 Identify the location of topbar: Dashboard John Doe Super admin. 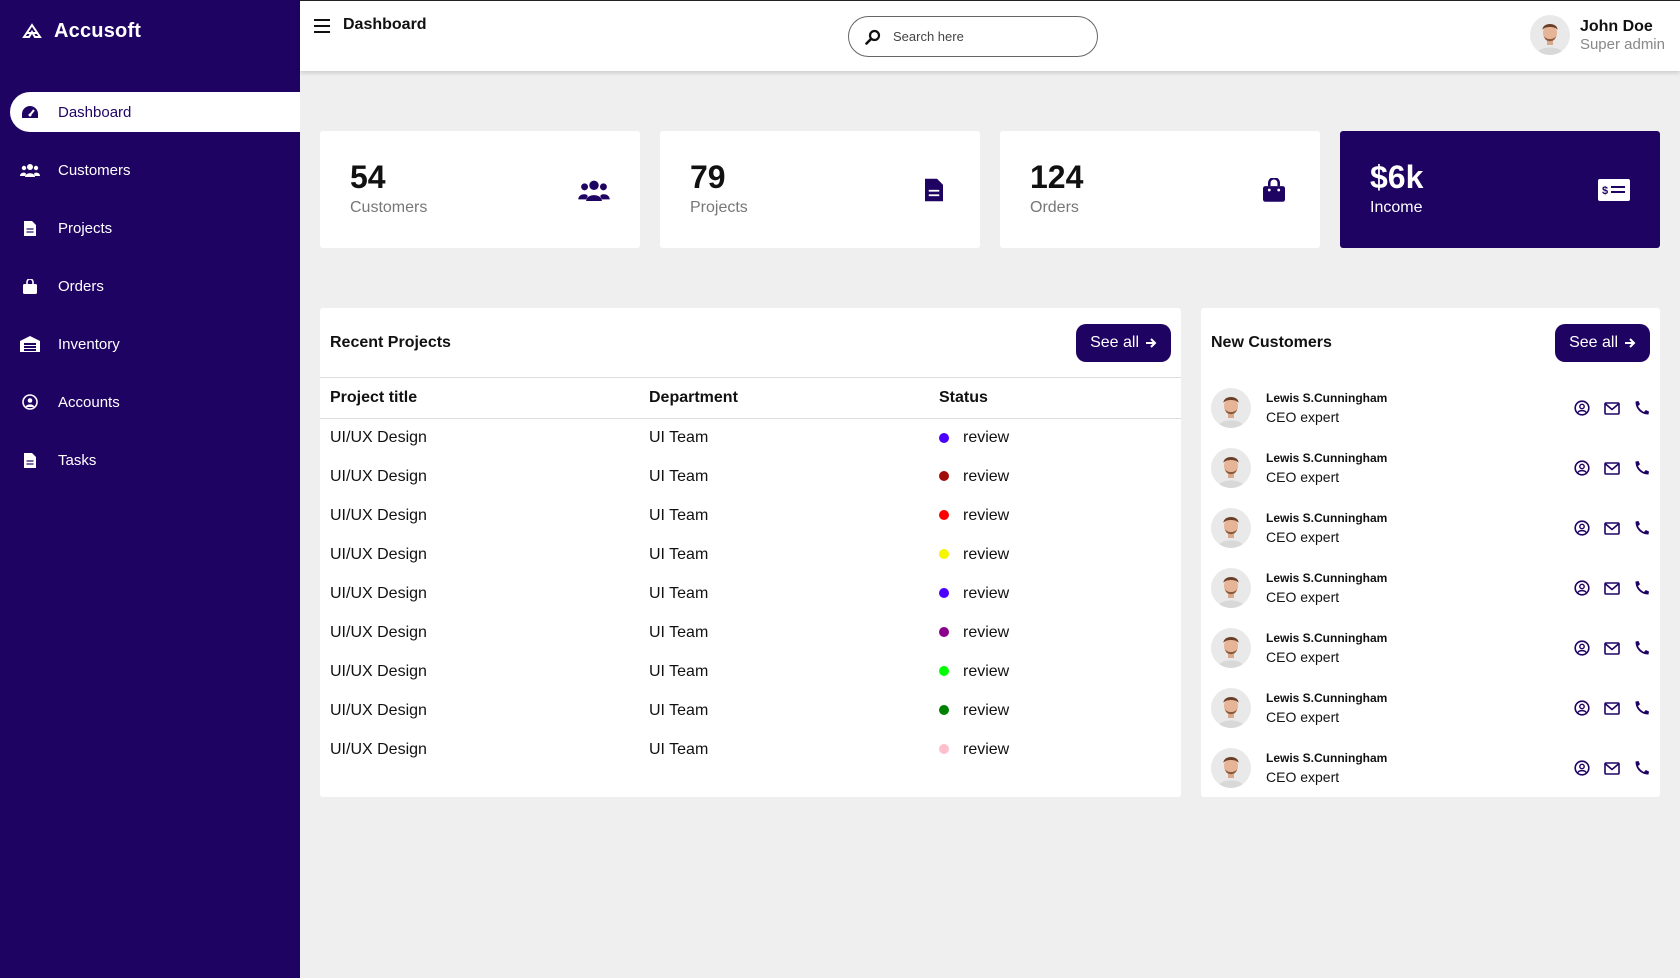
(990, 35).